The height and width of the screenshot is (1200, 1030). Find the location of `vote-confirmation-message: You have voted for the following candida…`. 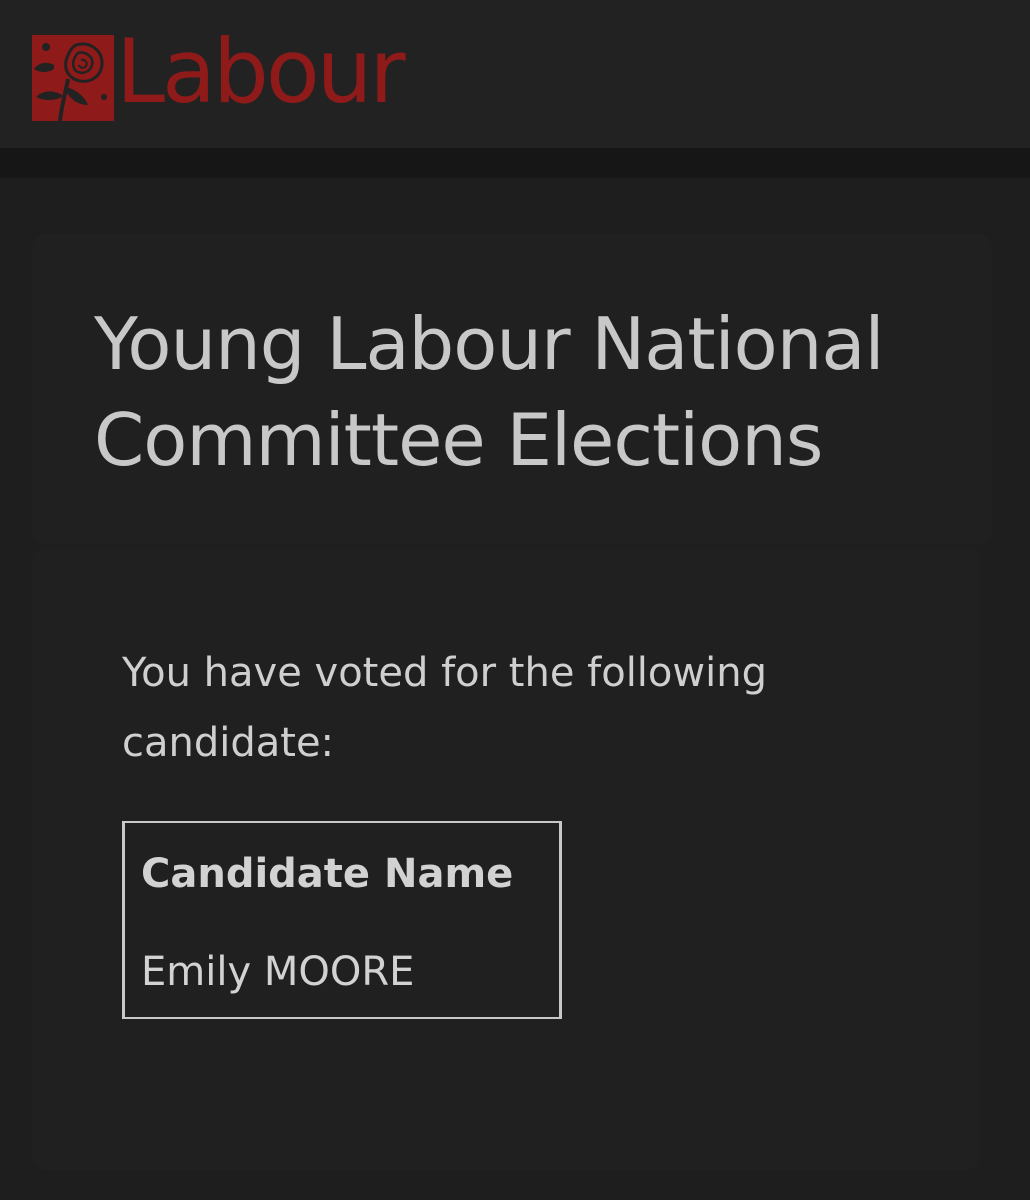

vote-confirmation-message: You have voted for the following candida… is located at coordinates (444, 708).